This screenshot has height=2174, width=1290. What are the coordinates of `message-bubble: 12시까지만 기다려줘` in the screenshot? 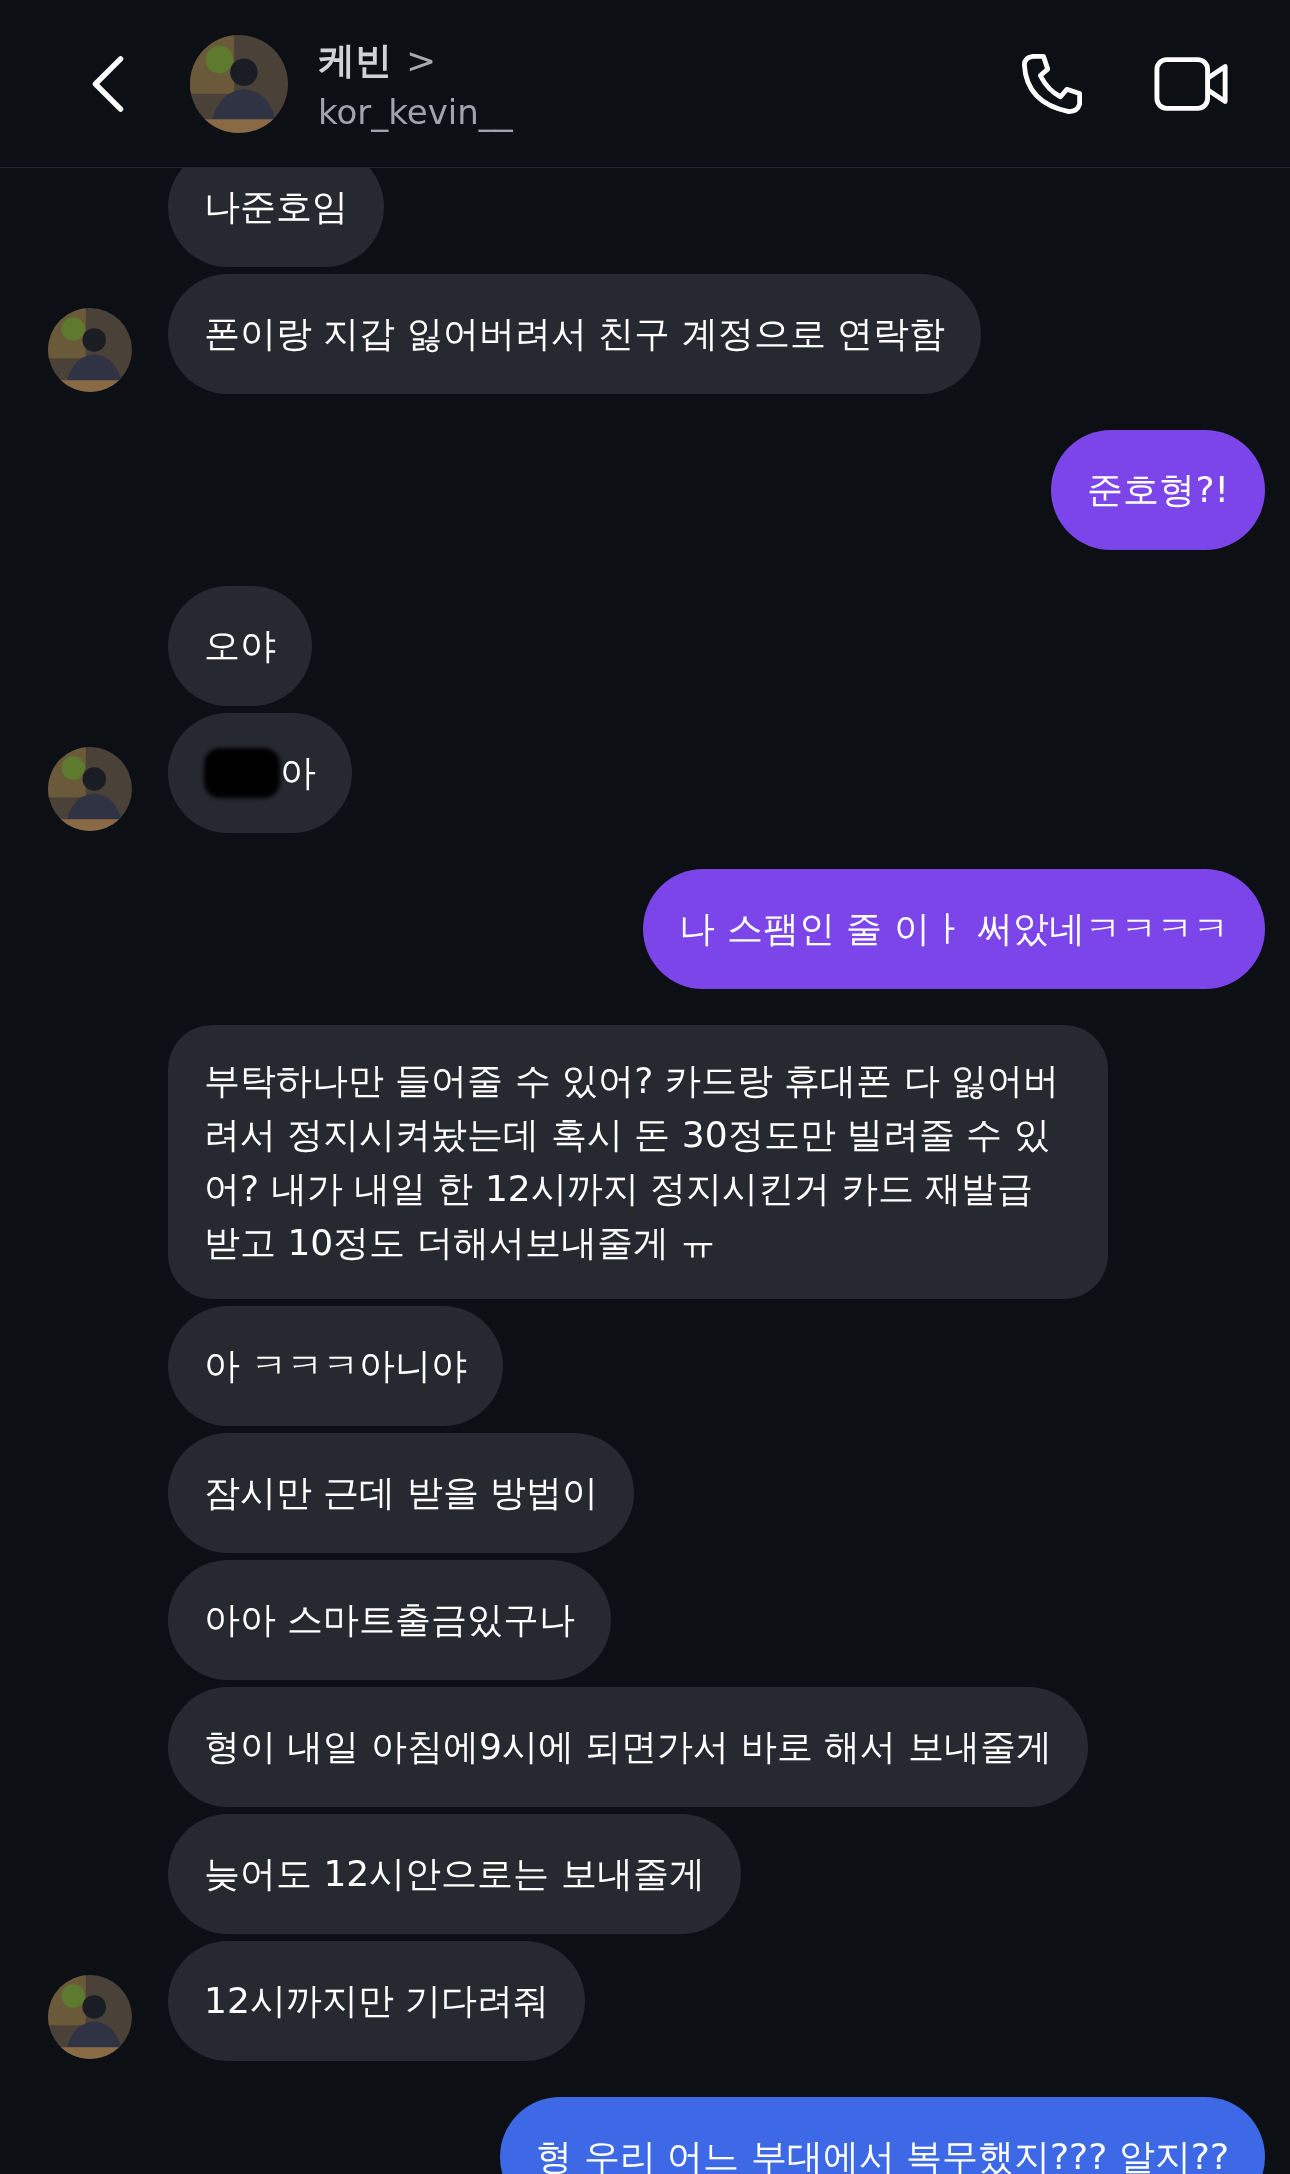 It's located at (377, 2001).